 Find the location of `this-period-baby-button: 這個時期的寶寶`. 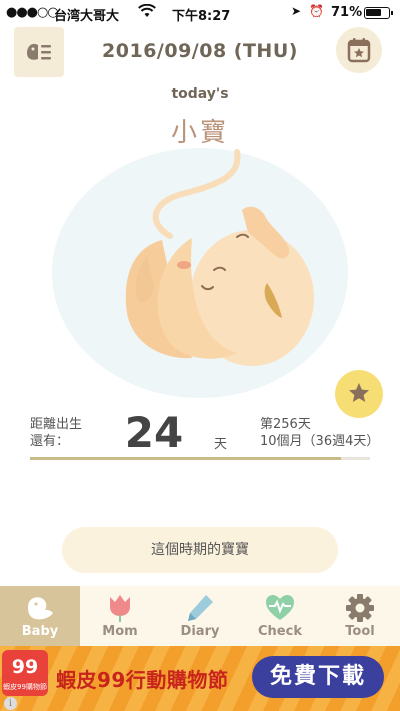

this-period-baby-button: 這個時期的寶寶 is located at coordinates (200, 550).